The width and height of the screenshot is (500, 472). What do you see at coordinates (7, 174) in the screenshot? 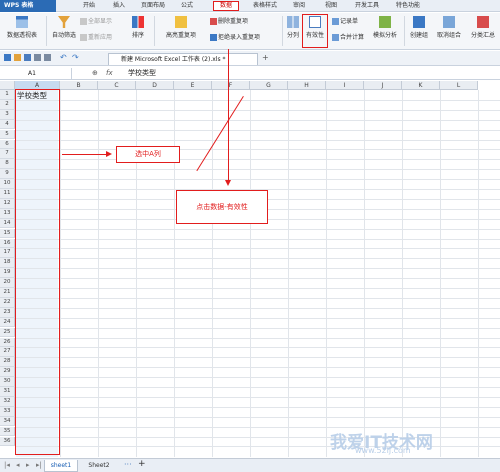
I see `row-header-9: 9` at bounding box center [7, 174].